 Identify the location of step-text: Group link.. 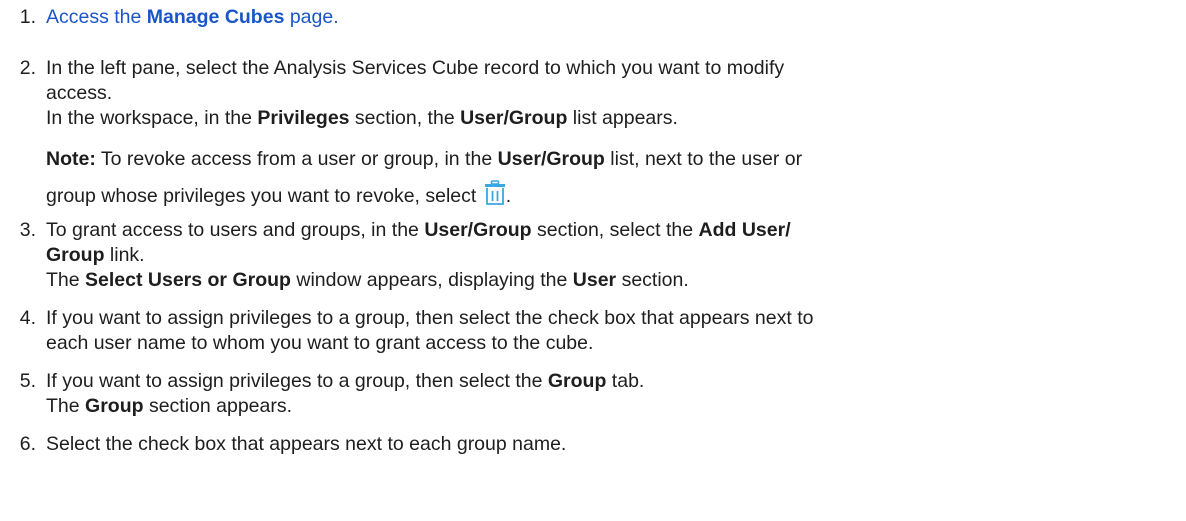
(95, 255).